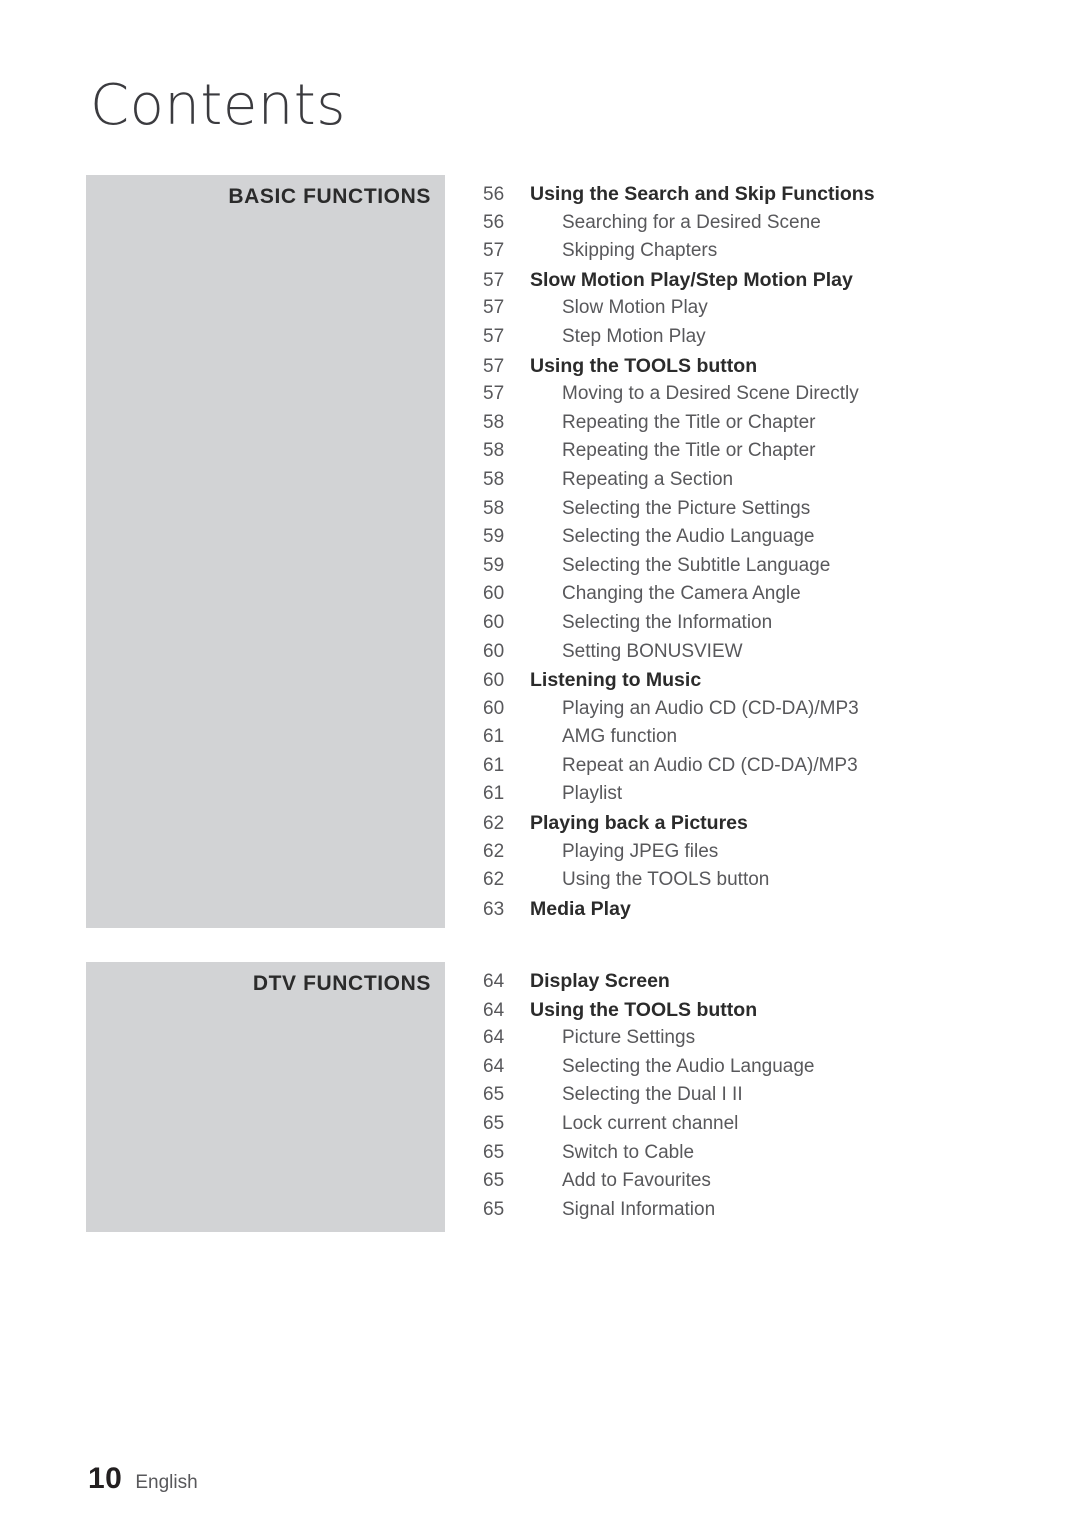 The height and width of the screenshot is (1532, 1080). Describe the element at coordinates (763, 566) in the screenshot. I see `toc-entry: 59 Selecting the Subtitle Language` at that location.